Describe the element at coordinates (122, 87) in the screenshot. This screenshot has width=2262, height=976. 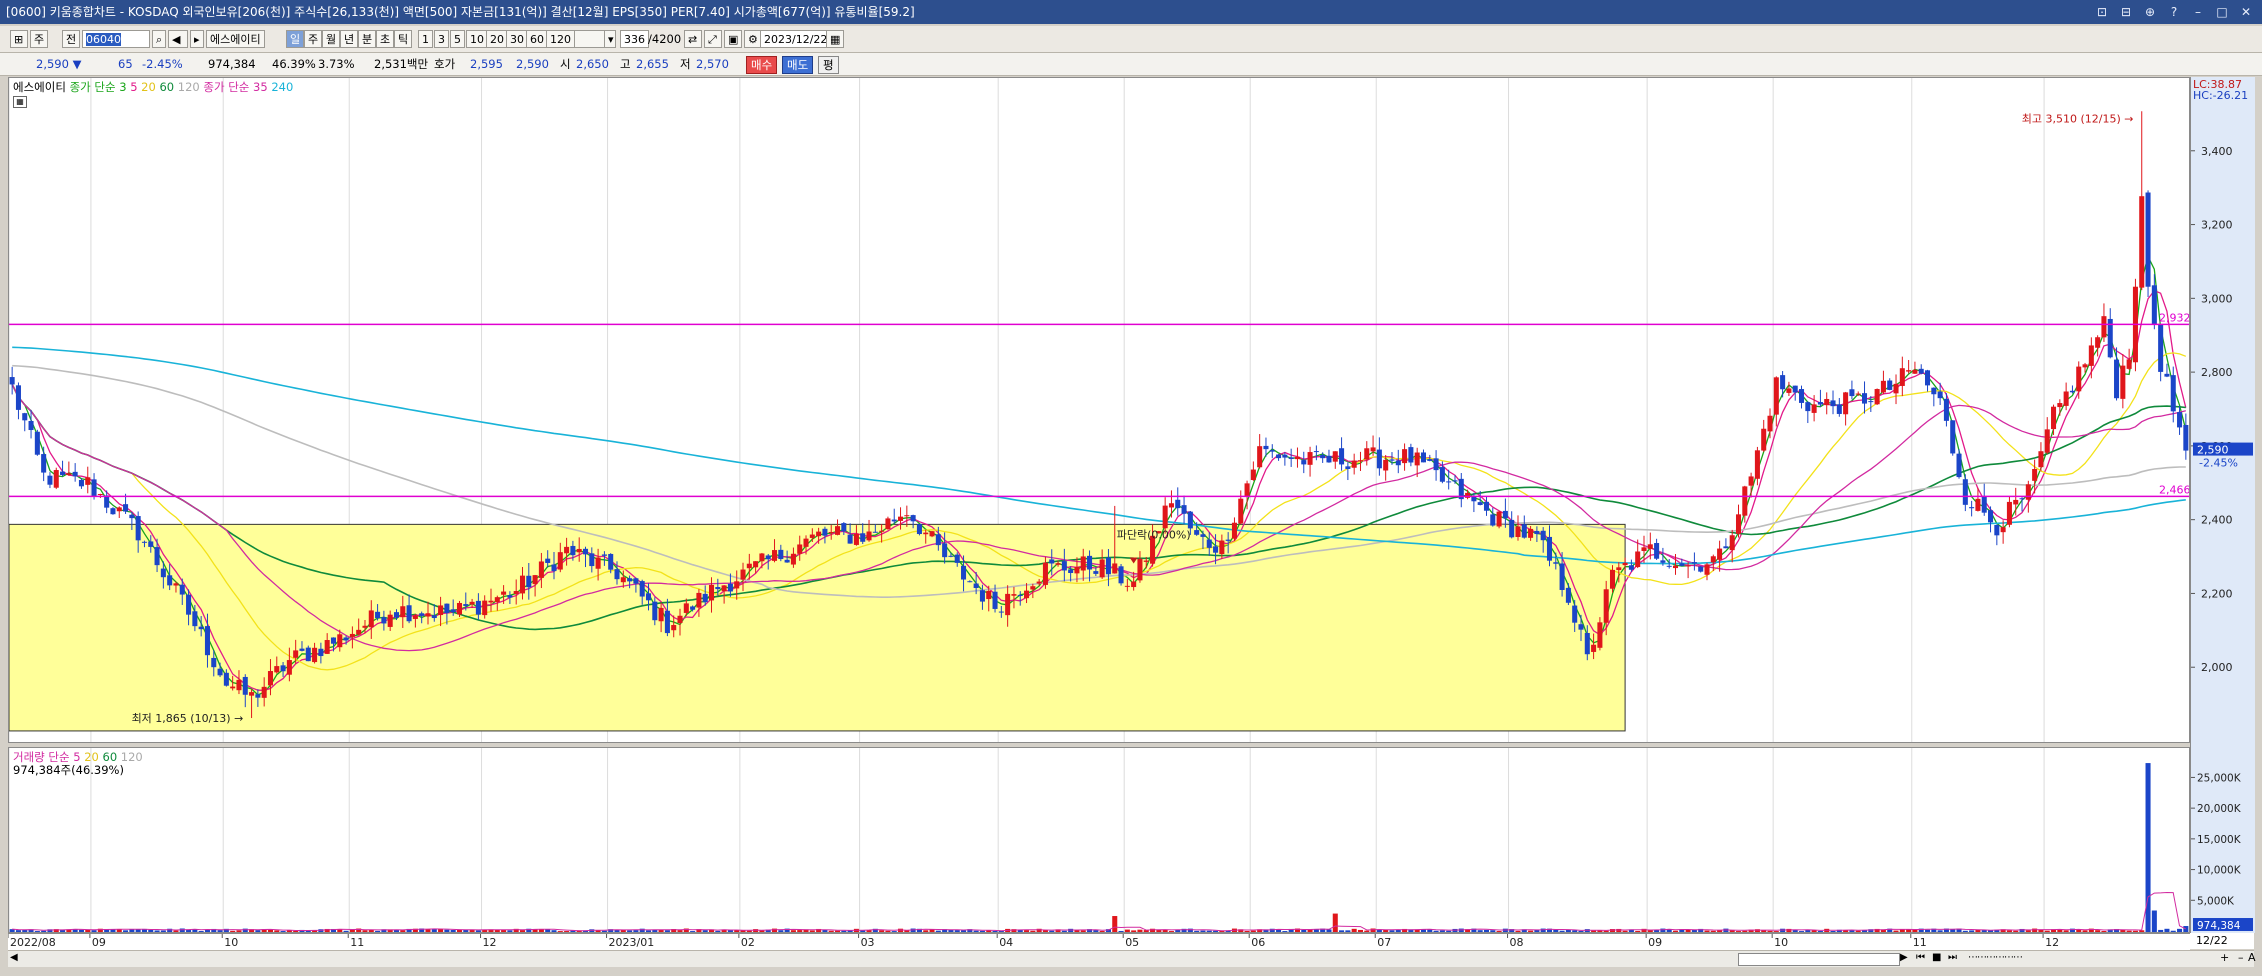
I see `legend-ma3: 3` at that location.